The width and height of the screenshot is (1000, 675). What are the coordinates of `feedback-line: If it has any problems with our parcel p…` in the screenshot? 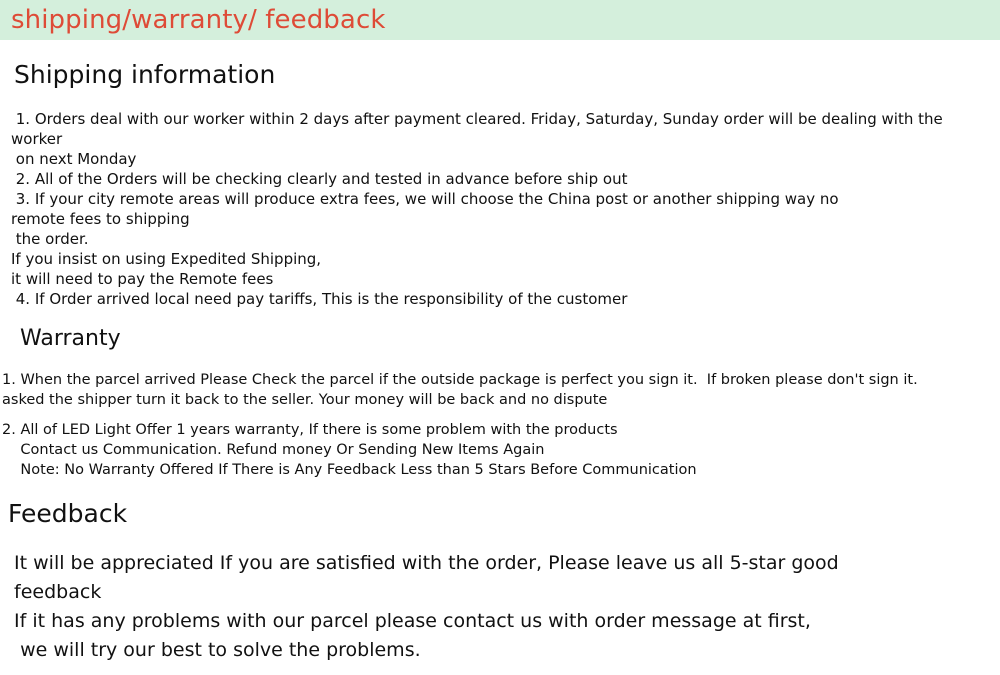 It's located at (409, 620).